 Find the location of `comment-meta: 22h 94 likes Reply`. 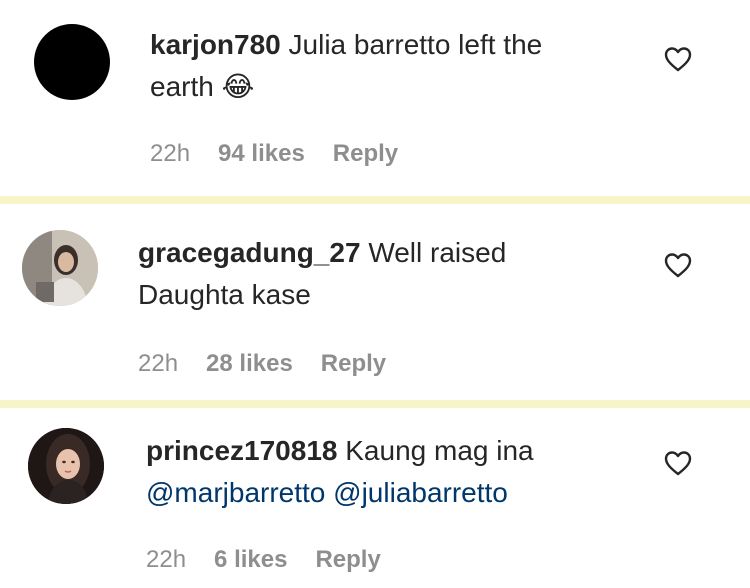

comment-meta: 22h 94 likes Reply is located at coordinates (274, 154).